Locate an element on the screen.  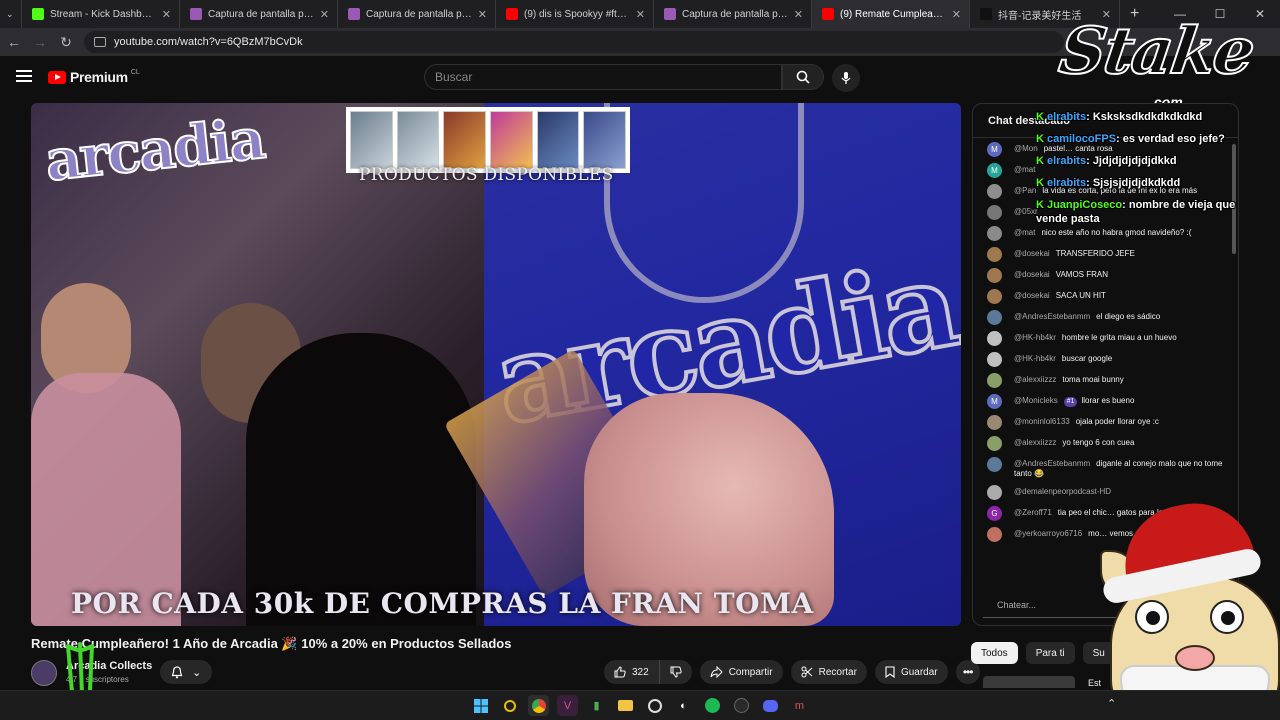
search-app-icon is located at coordinates (509, 705).